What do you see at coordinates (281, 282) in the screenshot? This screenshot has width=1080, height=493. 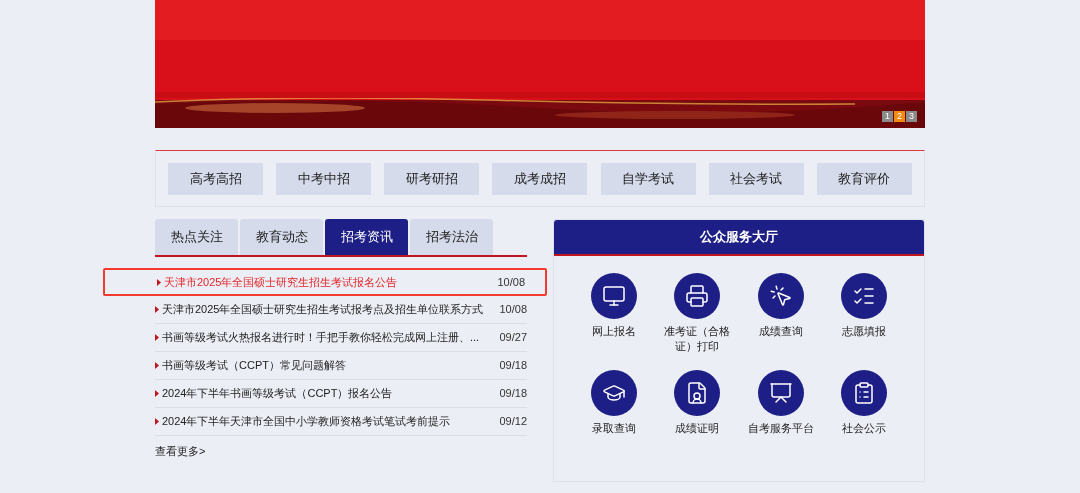 I see `news-title: 天津市2025年全国硕士研究生招生考试报名公告` at bounding box center [281, 282].